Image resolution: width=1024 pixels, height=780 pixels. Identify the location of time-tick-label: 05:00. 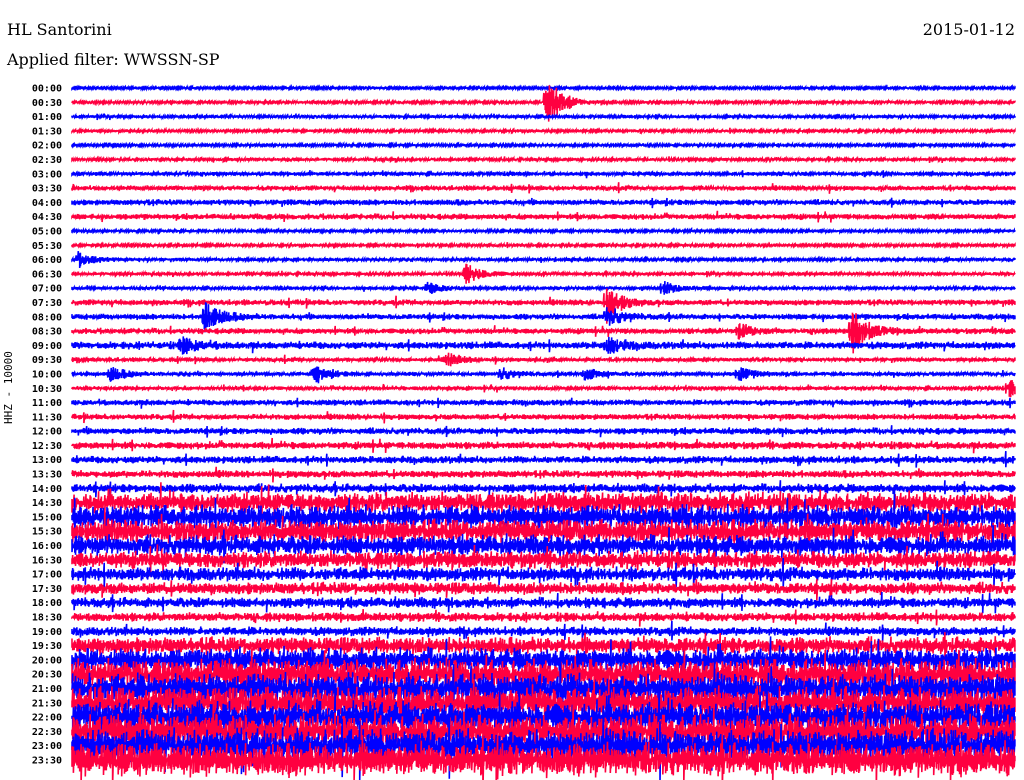
(47, 231).